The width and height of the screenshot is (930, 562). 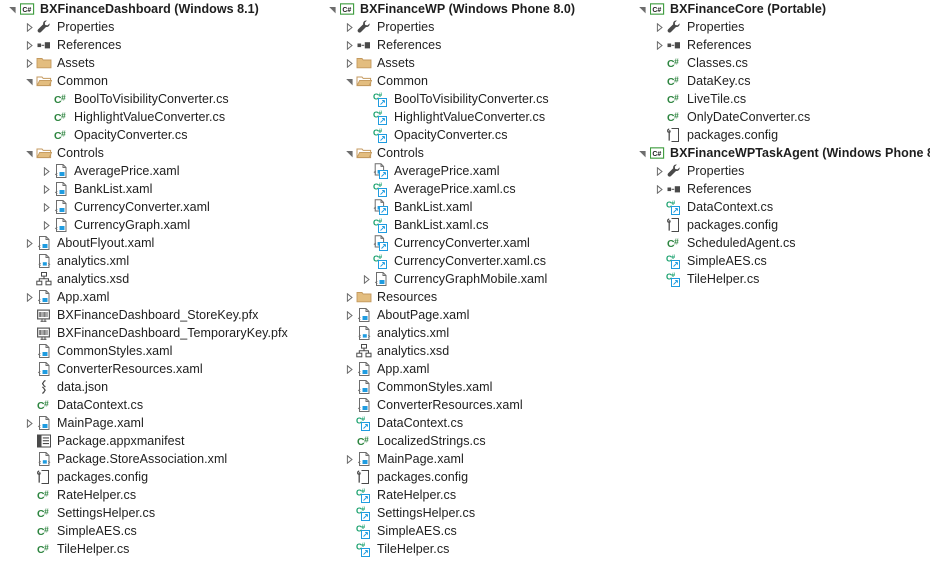 I want to click on tree-item: C # LiveTile.cs, so click(x=780, y=99).